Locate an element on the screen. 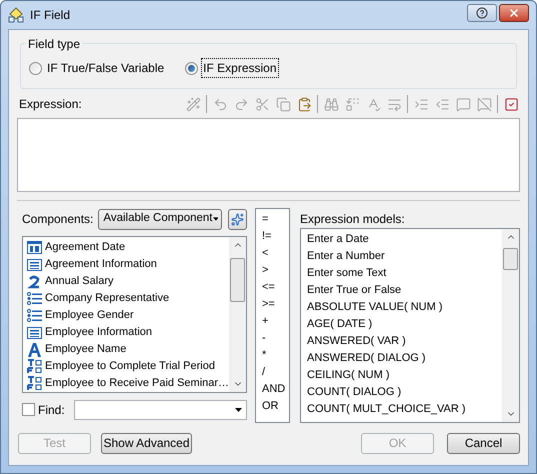 The height and width of the screenshot is (474, 537). model-item: COUNT( DIALOG ) is located at coordinates (404, 392).